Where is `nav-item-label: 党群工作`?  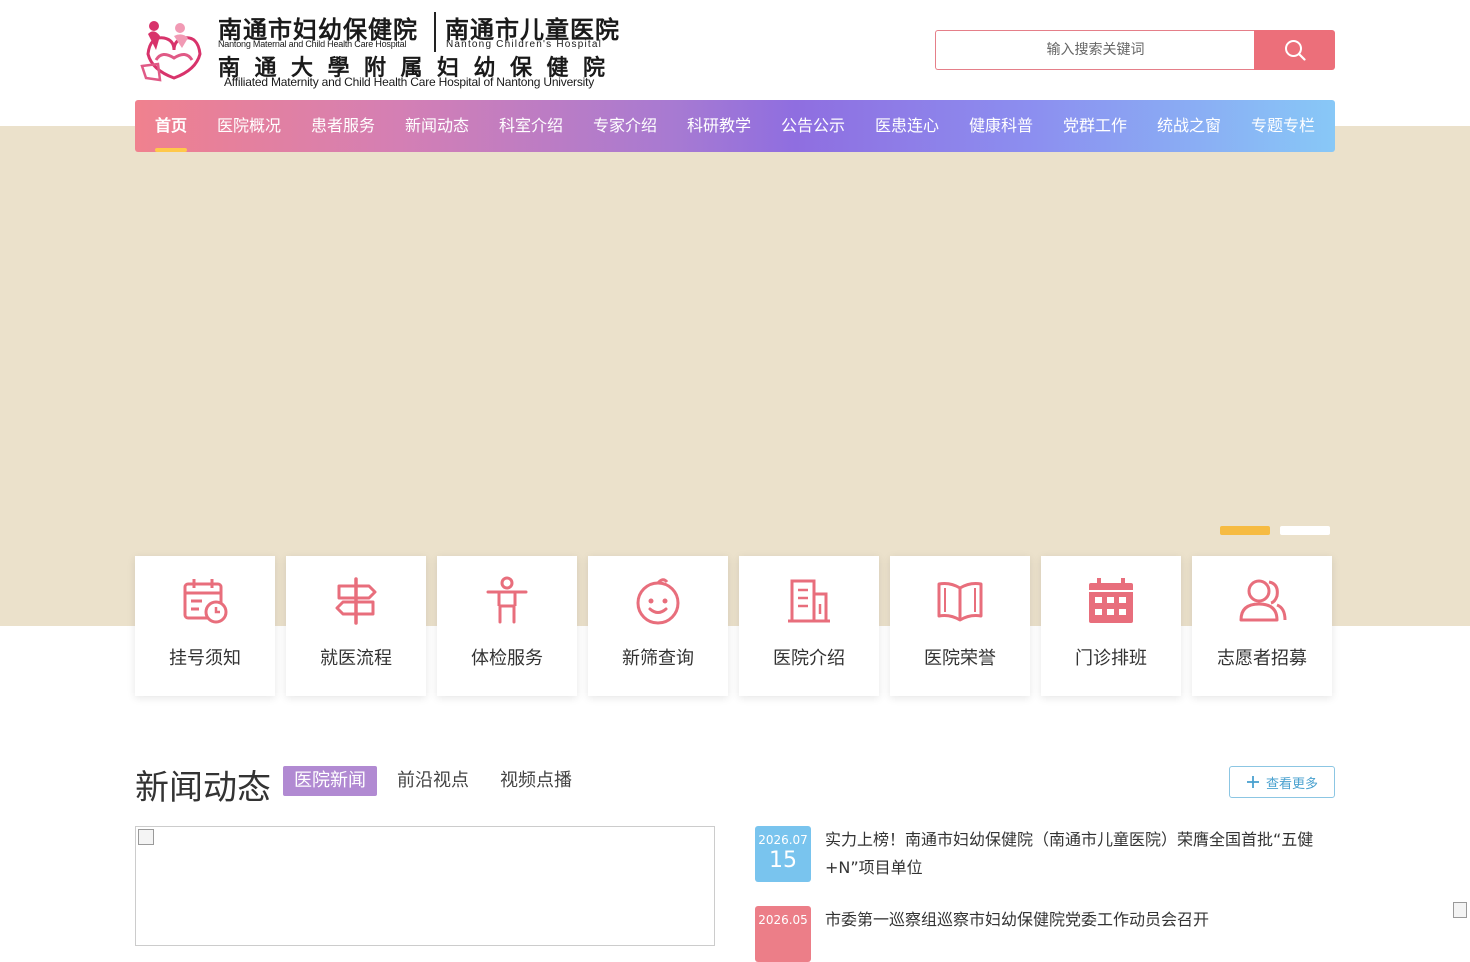 nav-item-label: 党群工作 is located at coordinates (1095, 125).